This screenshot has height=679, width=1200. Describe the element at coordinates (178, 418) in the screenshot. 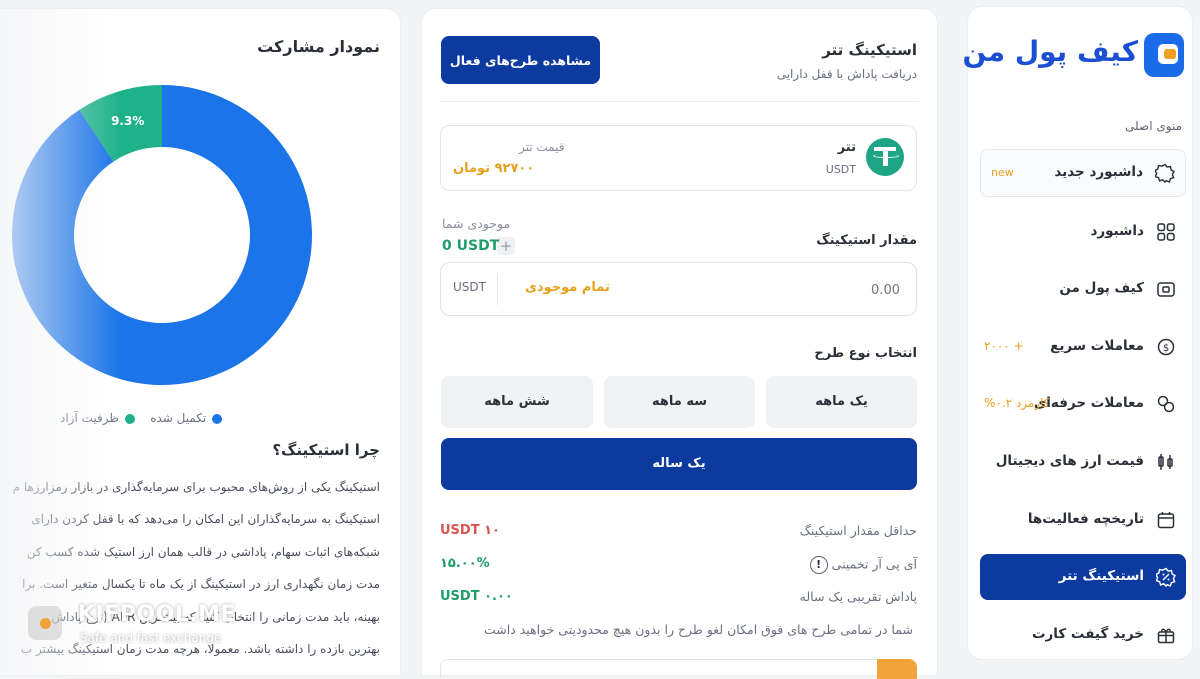

I see `legend-label: تکمیل شده` at that location.